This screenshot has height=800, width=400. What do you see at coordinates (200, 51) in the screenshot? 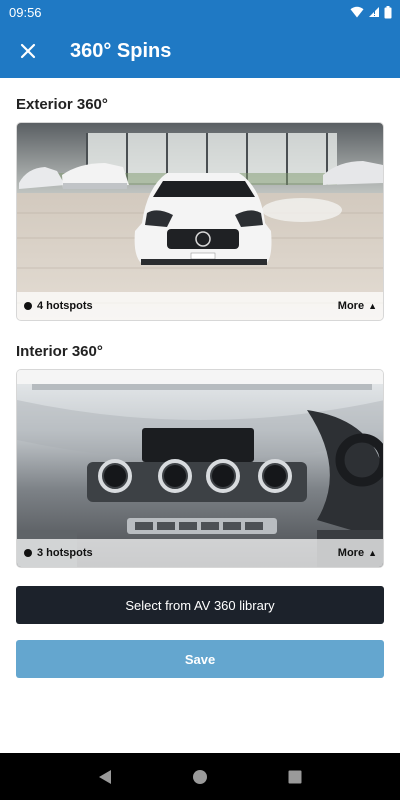
I see `app-bar: 360° Spins` at bounding box center [200, 51].